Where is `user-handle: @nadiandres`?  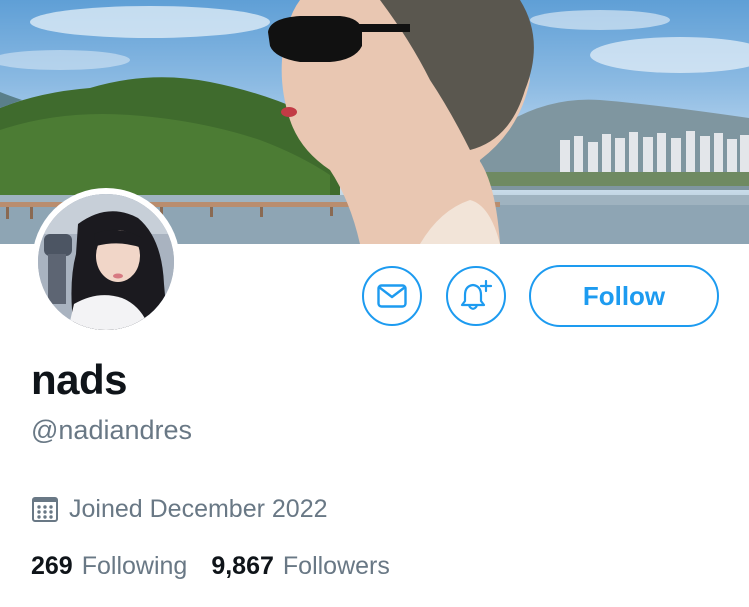
user-handle: @nadiandres is located at coordinates (112, 430).